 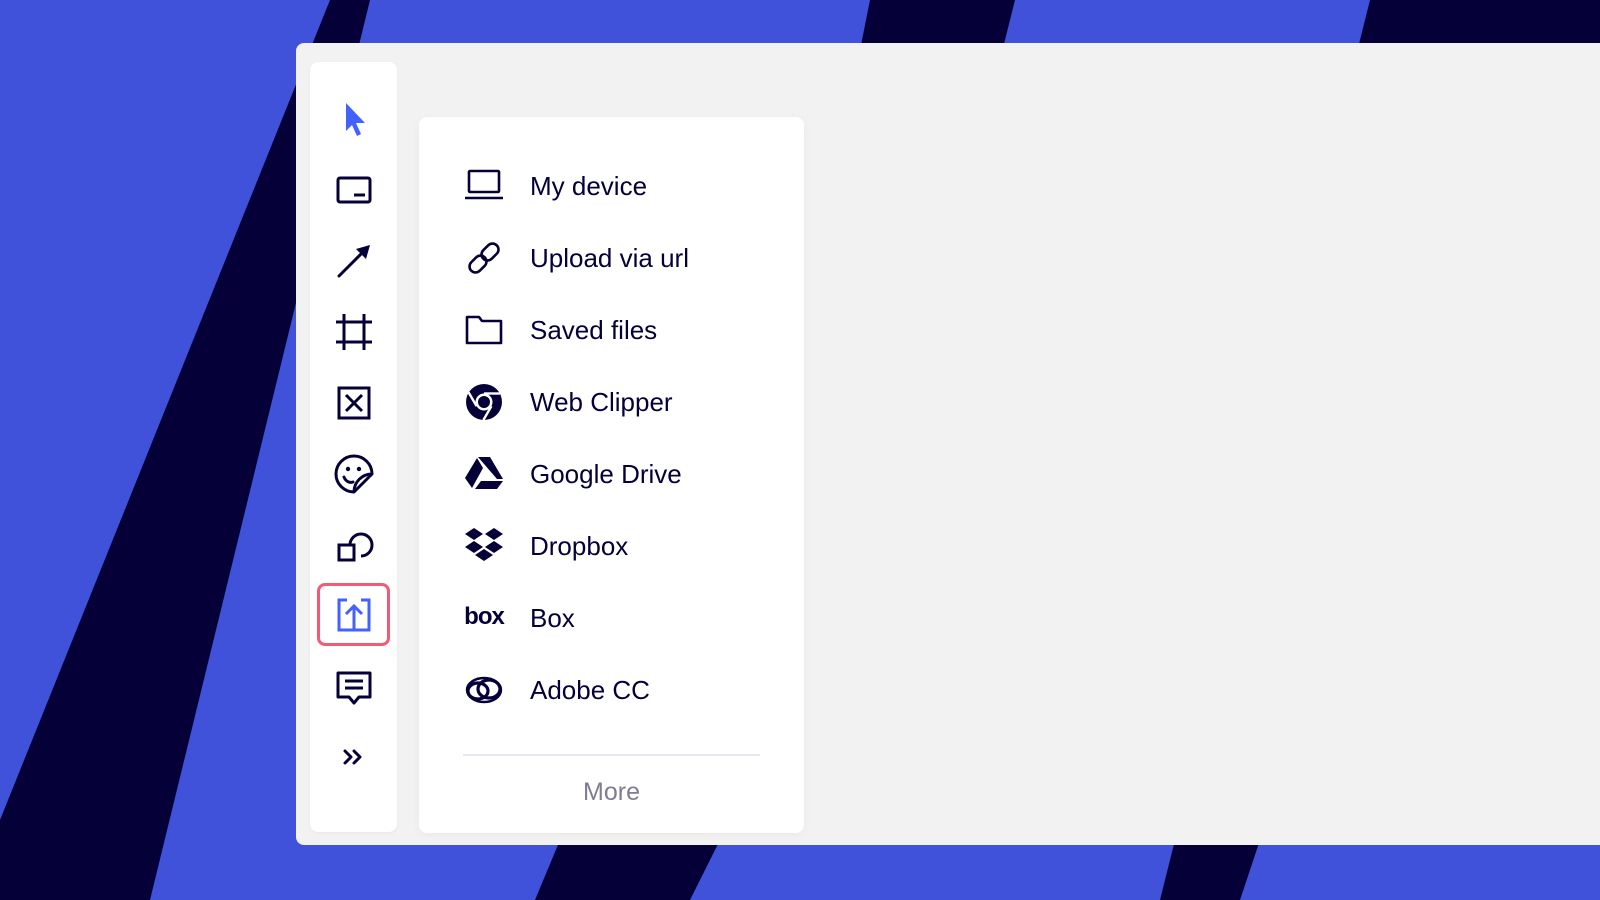 What do you see at coordinates (484, 258) in the screenshot?
I see `link-icon` at bounding box center [484, 258].